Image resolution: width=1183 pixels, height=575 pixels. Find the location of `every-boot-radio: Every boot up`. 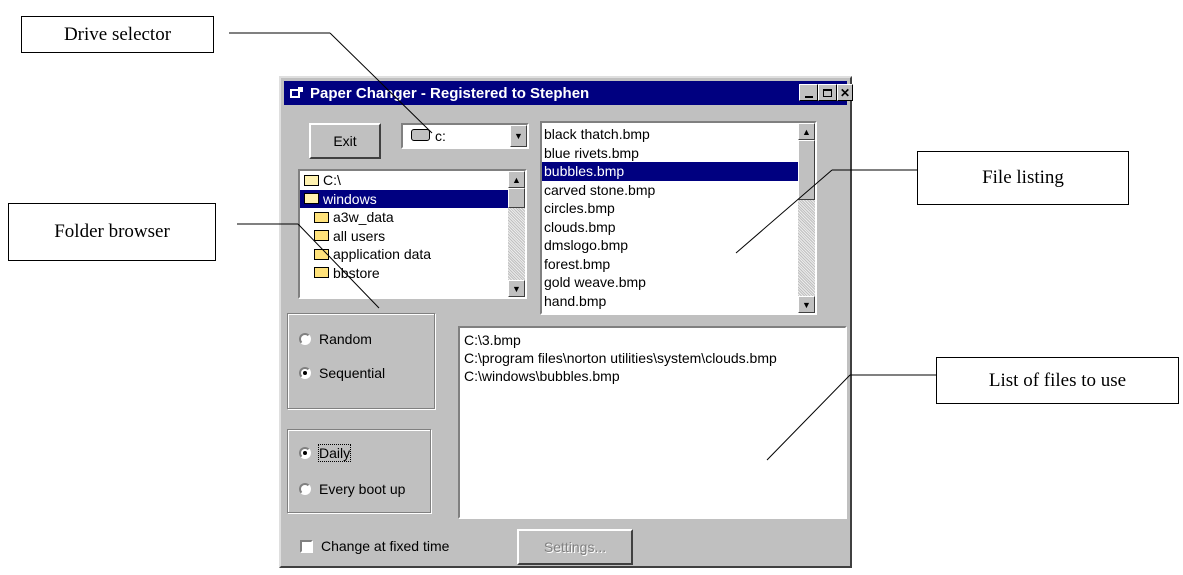

every-boot-radio: Every boot up is located at coordinates (352, 489).